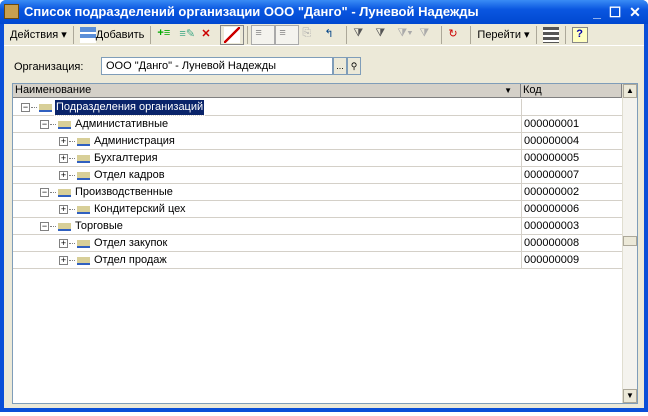 The width and height of the screenshot is (648, 416). Describe the element at coordinates (122, 124) in the screenshot. I see `row-name: Администативные` at that location.